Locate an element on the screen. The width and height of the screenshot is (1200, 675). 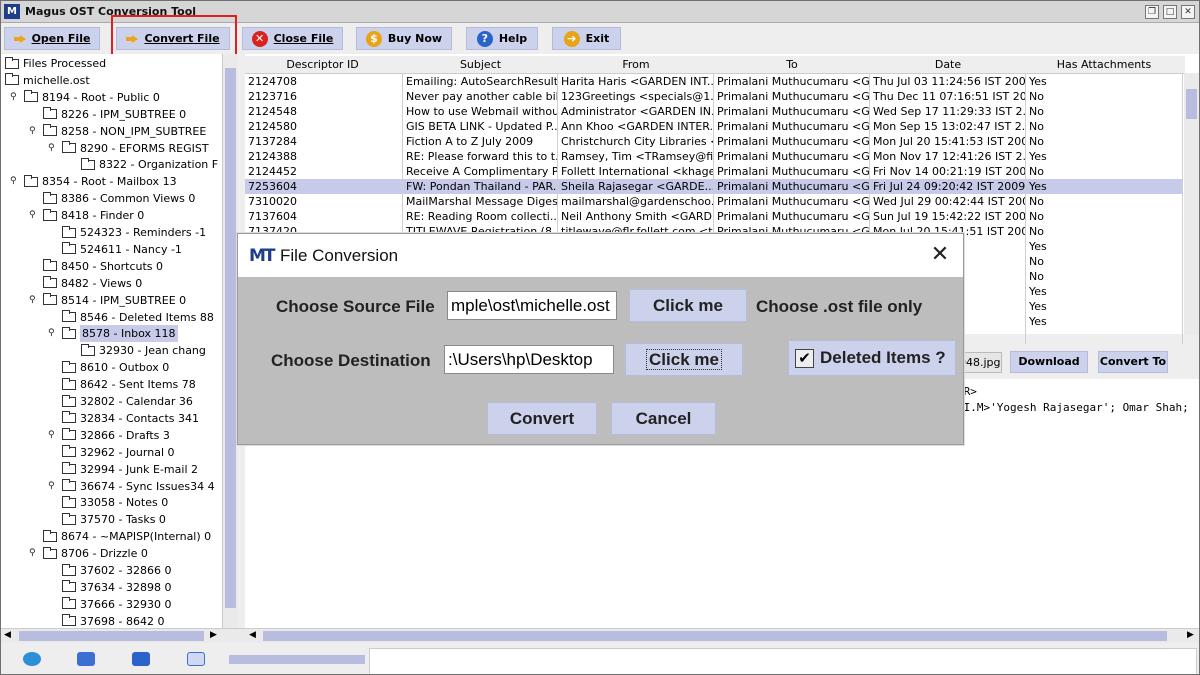
destination-input: :\Users\hp\Desktop is located at coordinates (529, 359).